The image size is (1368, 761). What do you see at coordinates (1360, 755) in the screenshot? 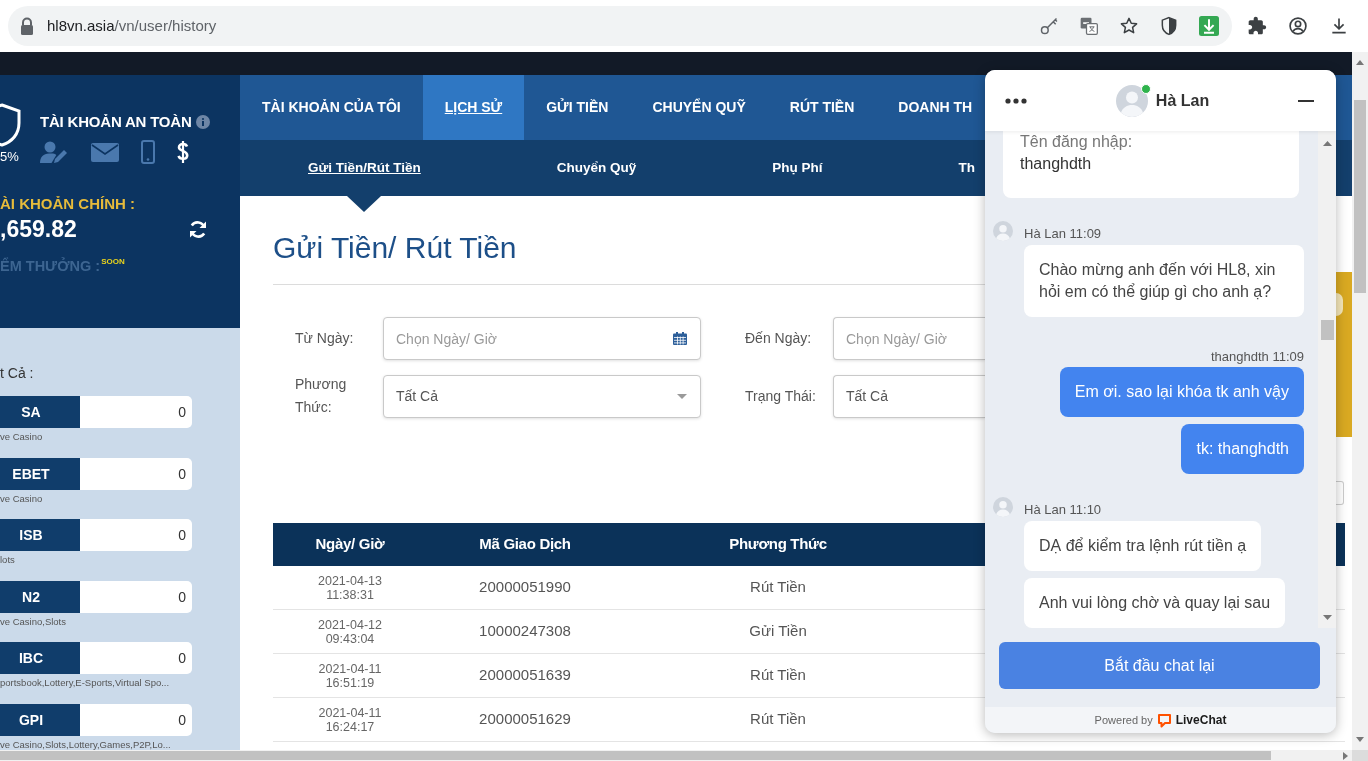
I see `scrollbar-corner` at bounding box center [1360, 755].